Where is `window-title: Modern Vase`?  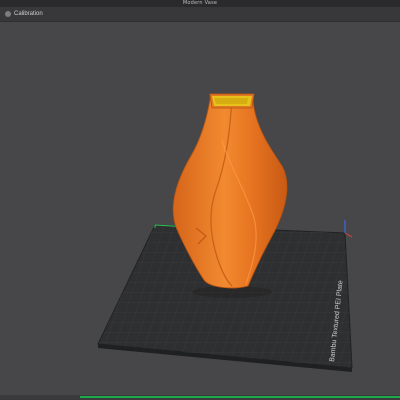
window-title: Modern Vase is located at coordinates (200, 3).